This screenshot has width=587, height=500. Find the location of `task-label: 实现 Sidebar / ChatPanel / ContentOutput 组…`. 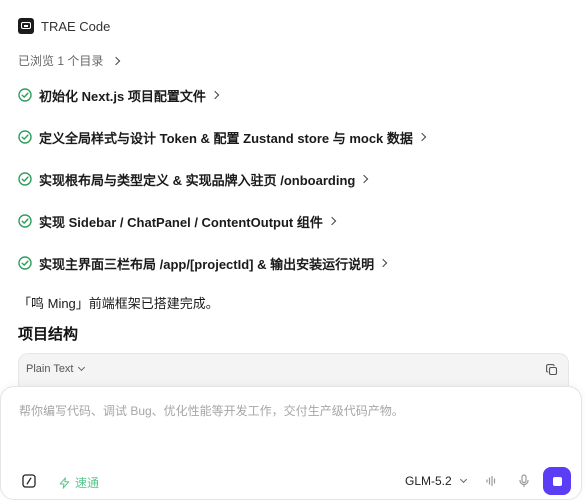

task-label: 实现 Sidebar / ChatPanel / ContentOutput 组… is located at coordinates (181, 222).